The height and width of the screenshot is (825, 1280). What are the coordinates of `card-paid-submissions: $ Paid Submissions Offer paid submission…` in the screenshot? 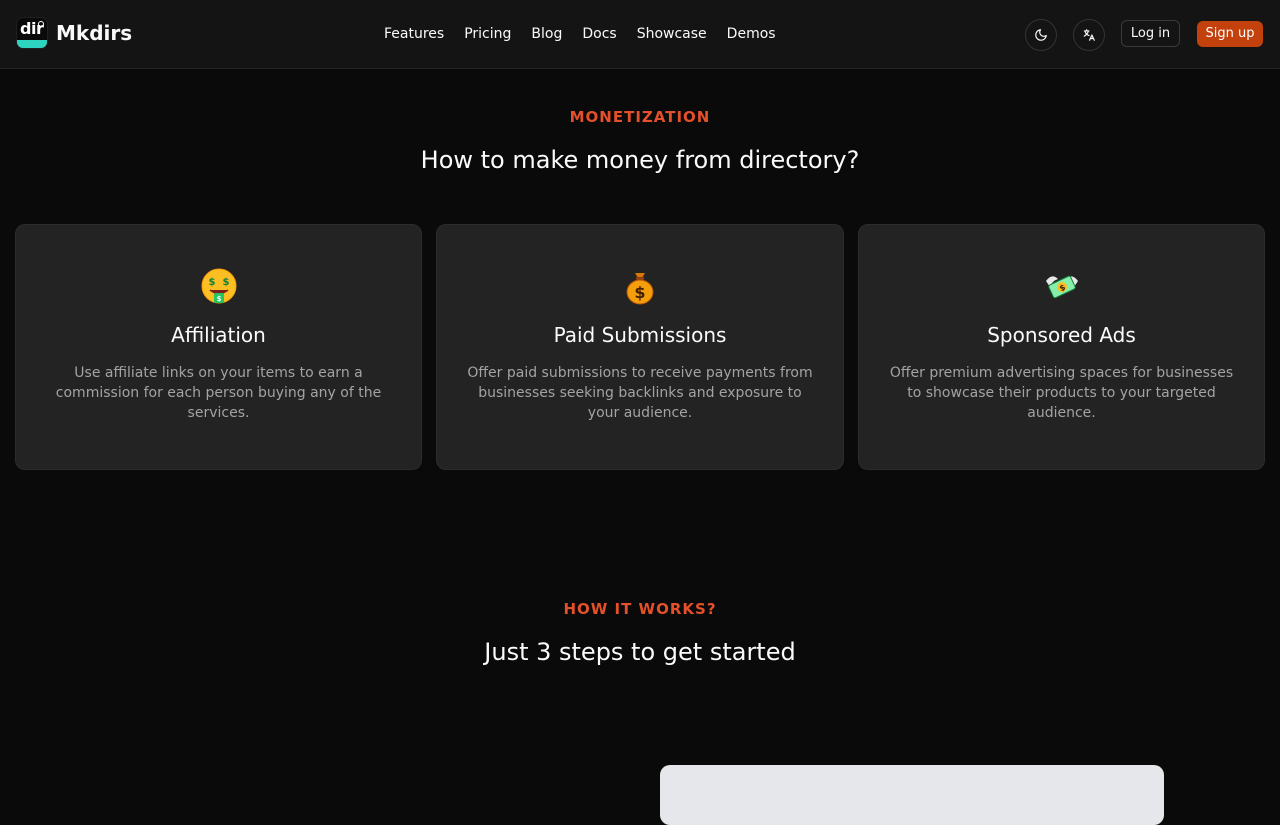 It's located at (640, 347).